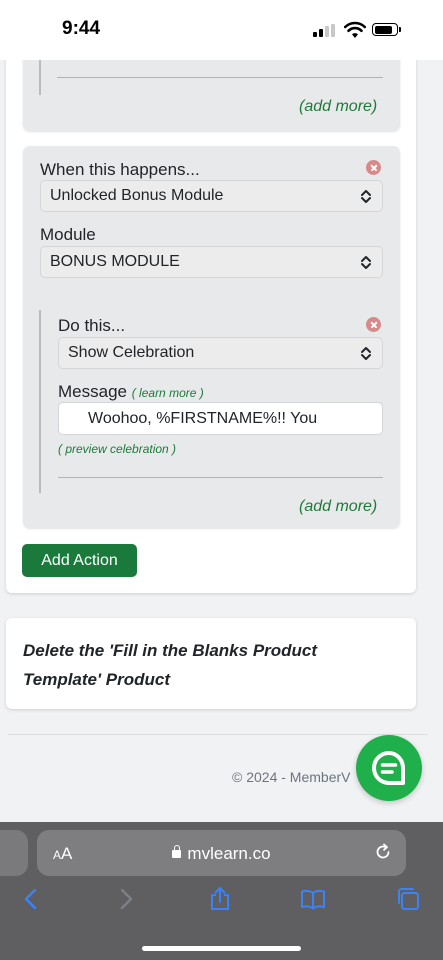  I want to click on back-icon, so click(31, 899).